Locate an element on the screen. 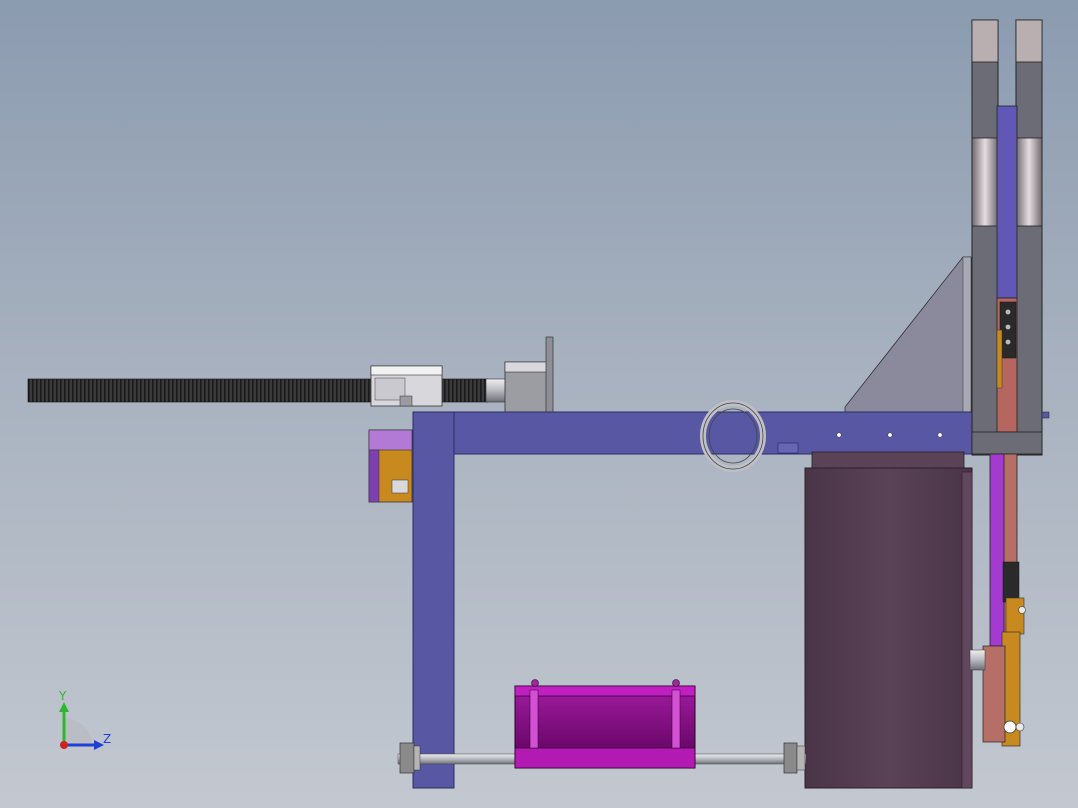 The image size is (1078, 808). gearmotor-housing is located at coordinates (888, 620).